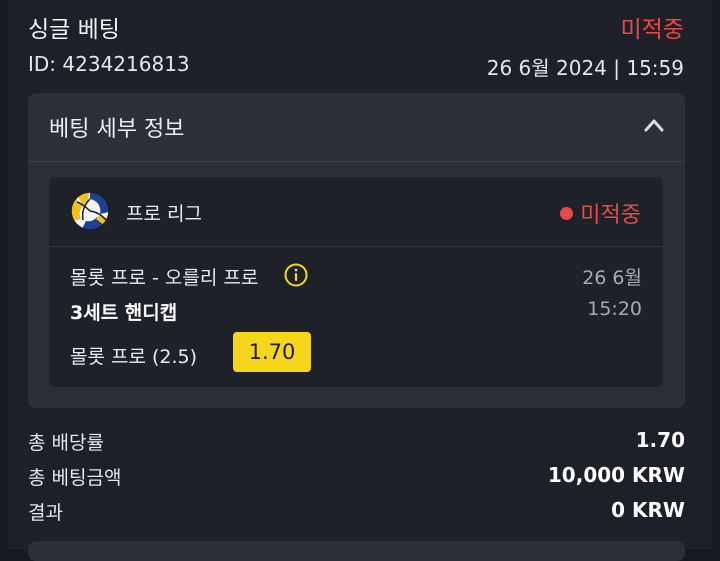  Describe the element at coordinates (567, 213) in the screenshot. I see `status-dot` at that location.